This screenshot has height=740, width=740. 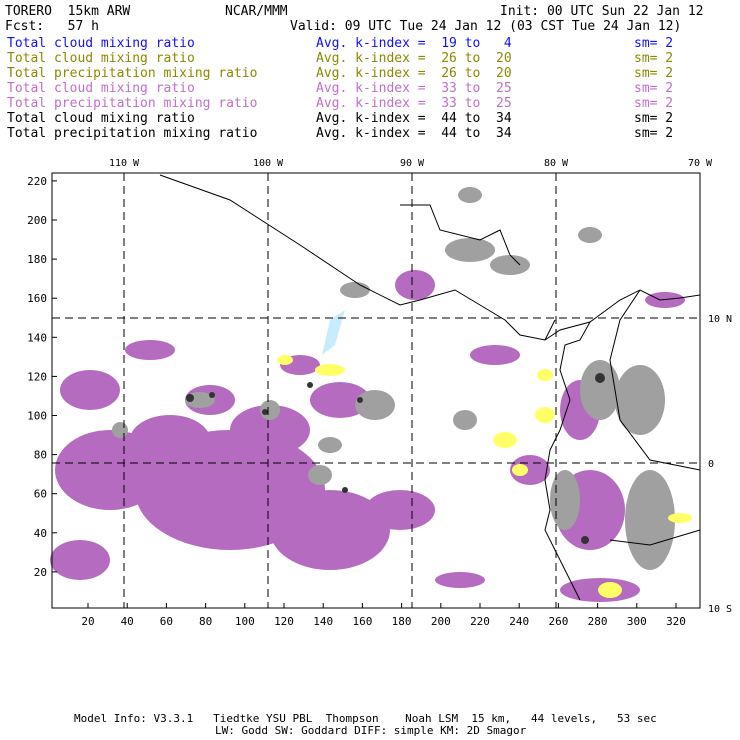 I want to click on y-tick-label: 100, so click(x=37, y=416).